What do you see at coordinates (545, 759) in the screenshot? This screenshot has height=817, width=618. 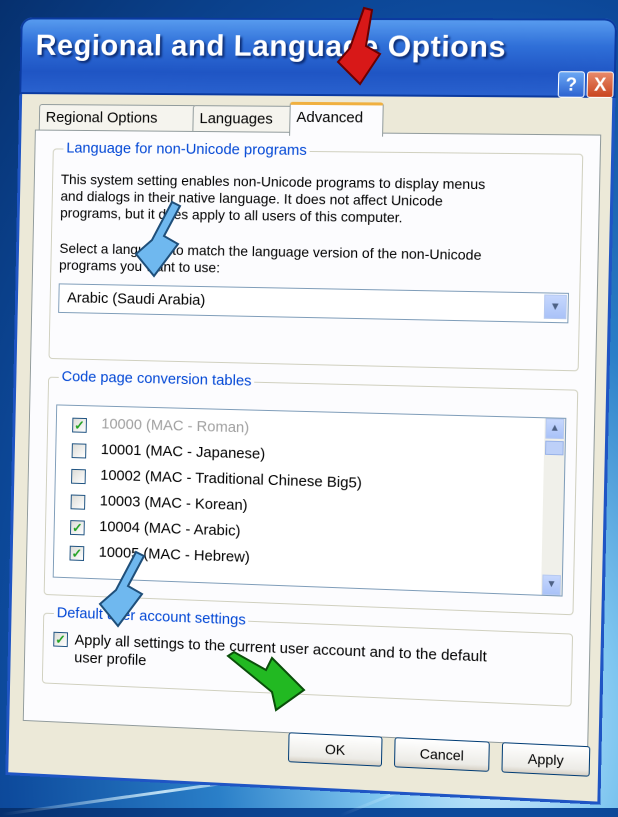 I see `apply-button: Apply` at bounding box center [545, 759].